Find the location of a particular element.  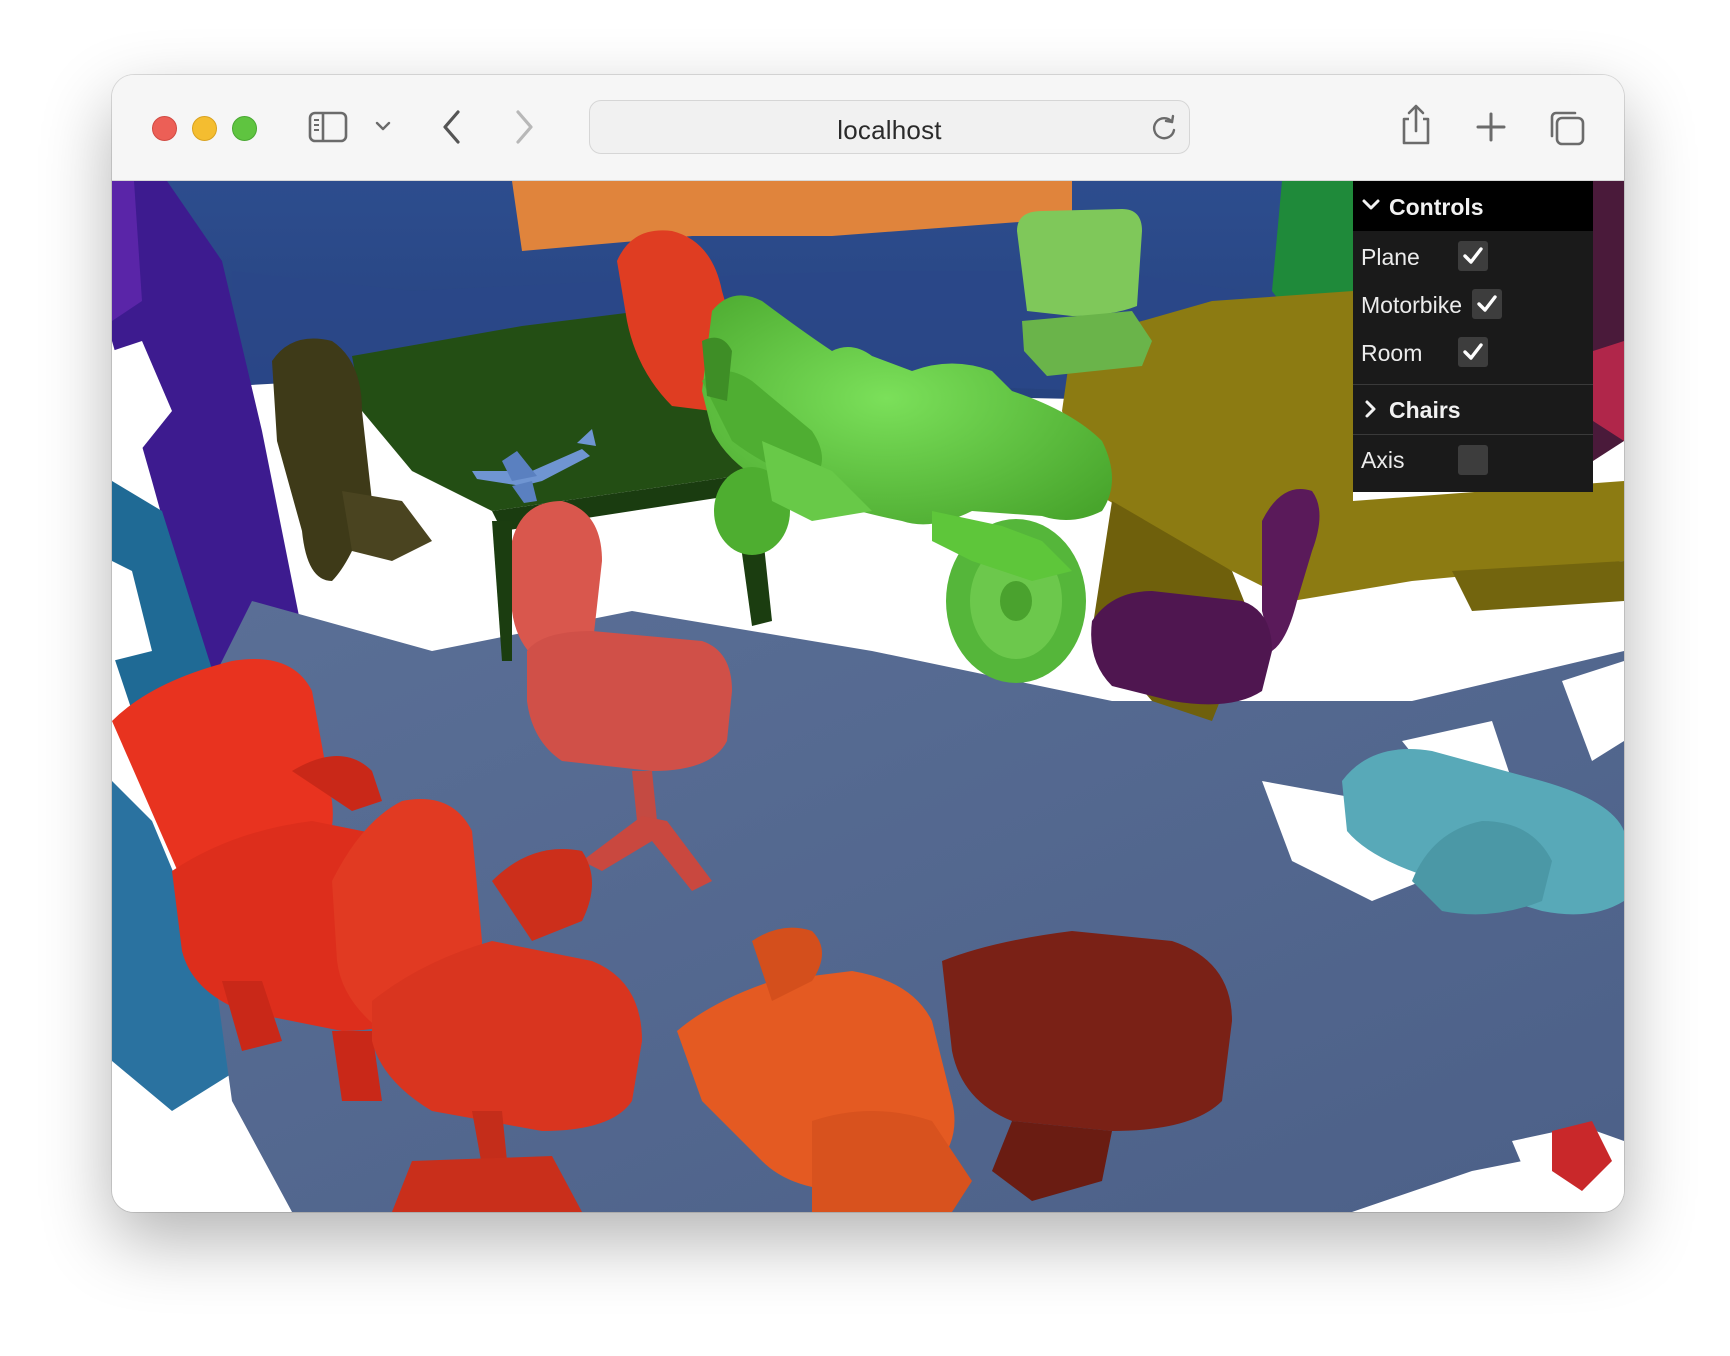

reload-icon is located at coordinates (1164, 128).